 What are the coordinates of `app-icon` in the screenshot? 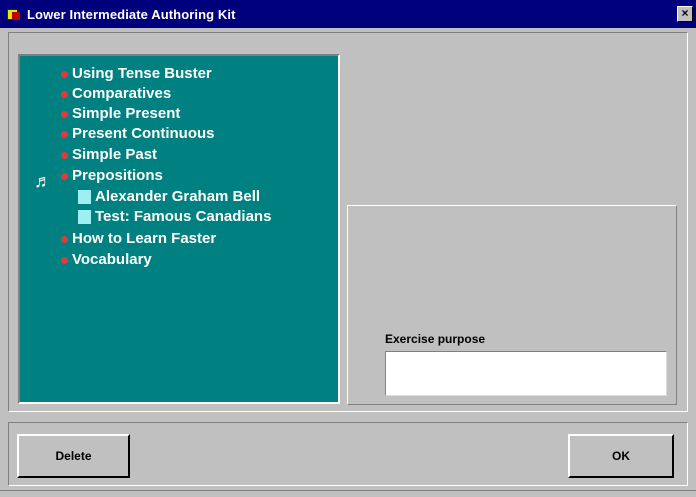 It's located at (14, 14).